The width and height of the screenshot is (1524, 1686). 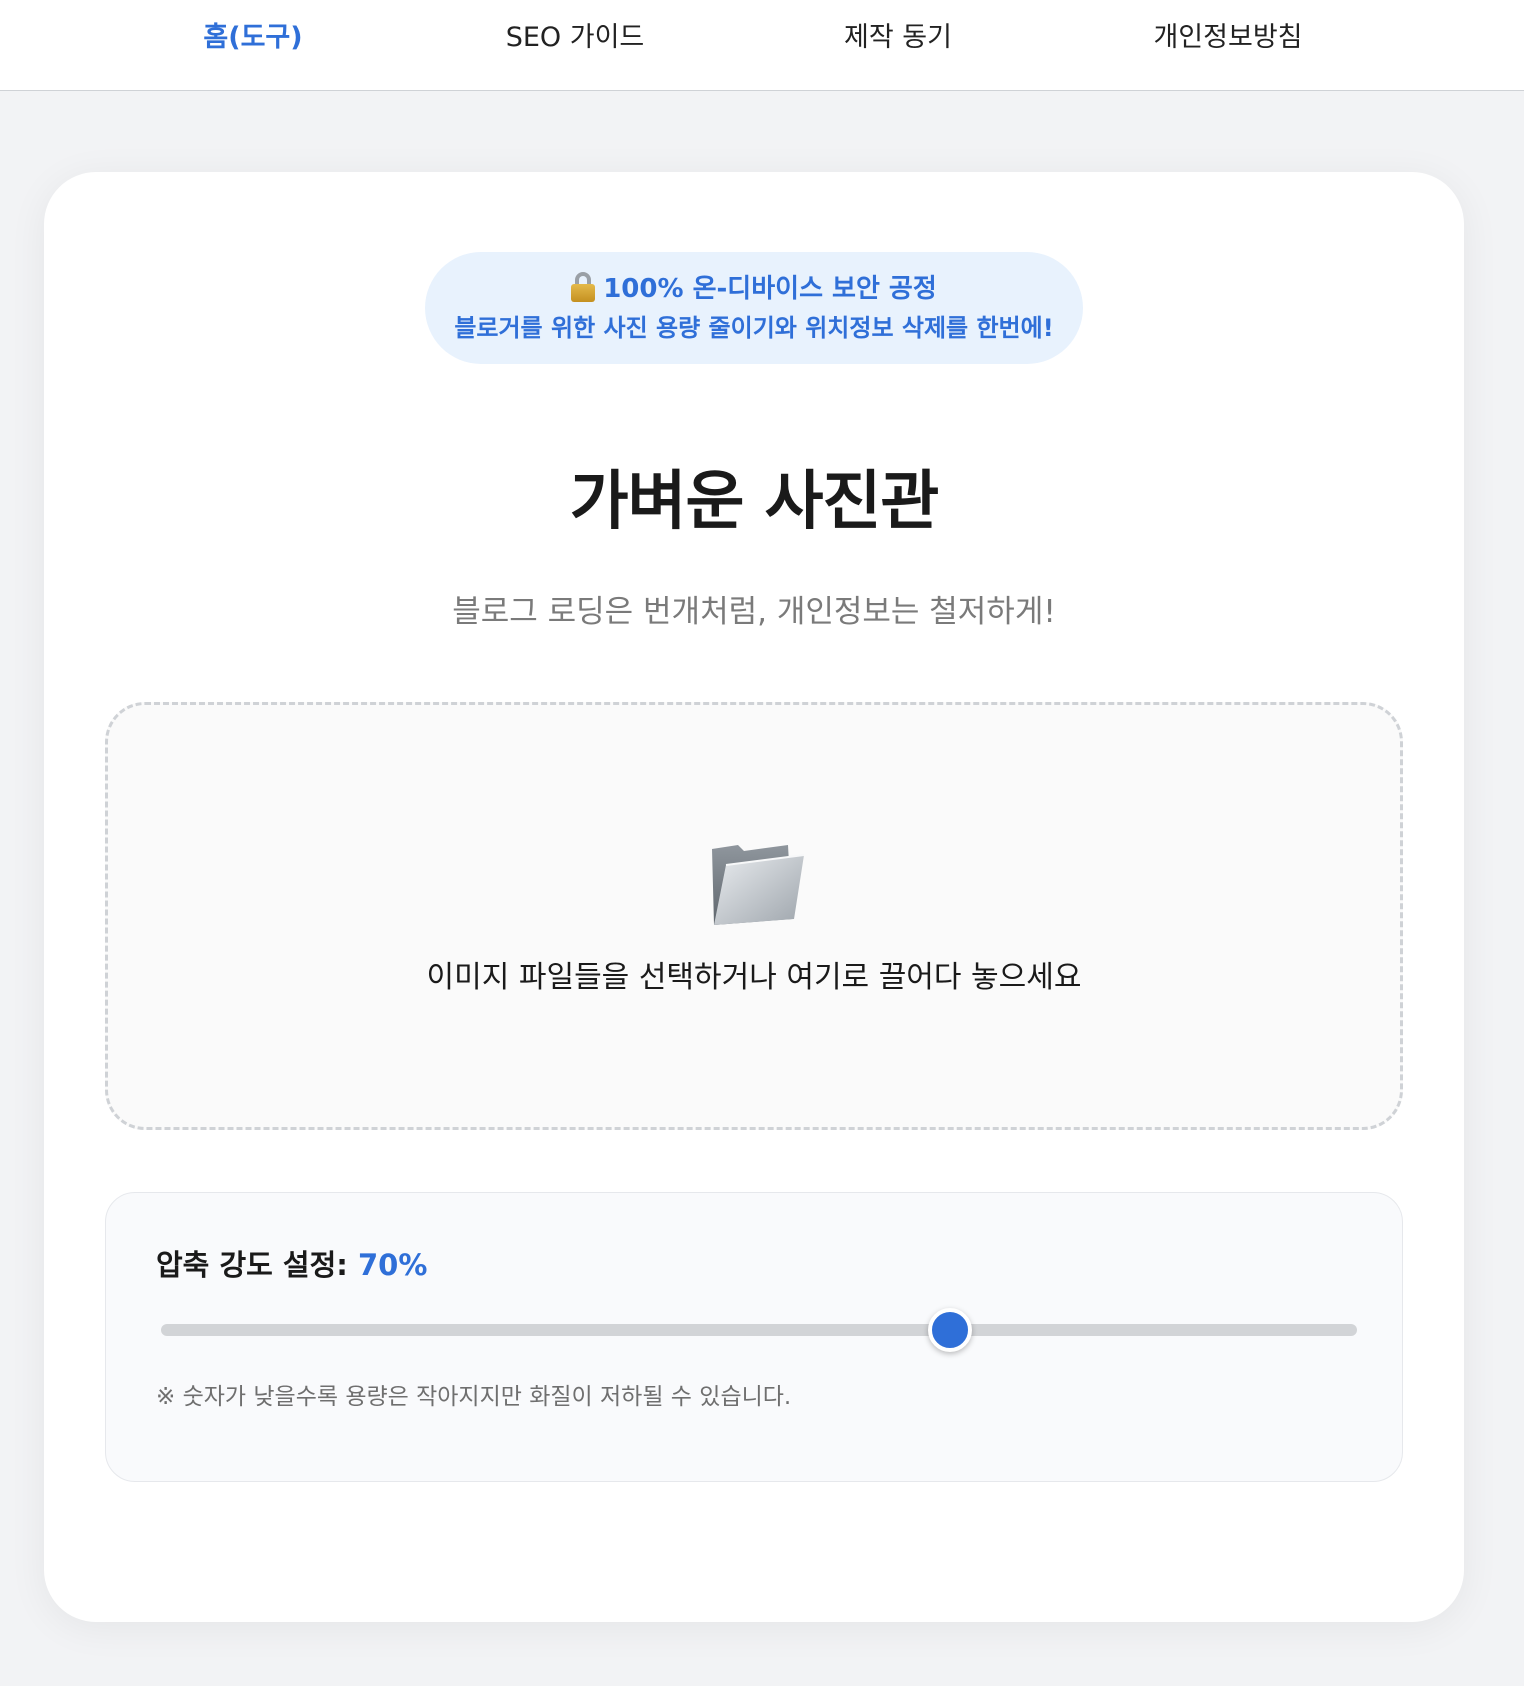 What do you see at coordinates (474, 1397) in the screenshot?
I see `compression-note: ※ 숫자가 낮을수록 용량은 작아지지만 화질이 저하될 수 있습니다.` at bounding box center [474, 1397].